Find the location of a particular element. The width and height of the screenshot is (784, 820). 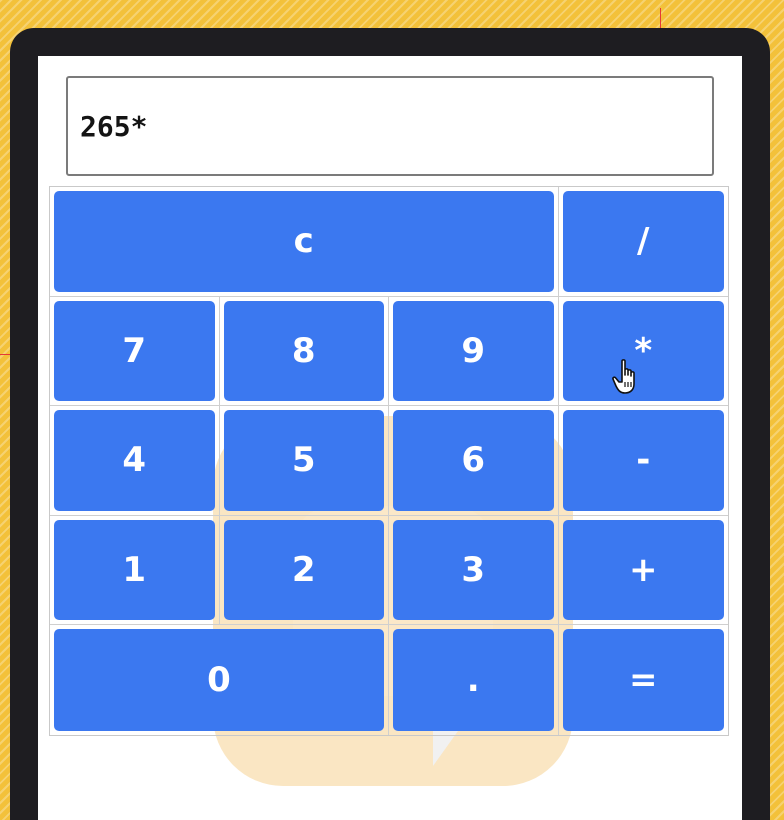

keypad-cell: 4 is located at coordinates (135, 461).